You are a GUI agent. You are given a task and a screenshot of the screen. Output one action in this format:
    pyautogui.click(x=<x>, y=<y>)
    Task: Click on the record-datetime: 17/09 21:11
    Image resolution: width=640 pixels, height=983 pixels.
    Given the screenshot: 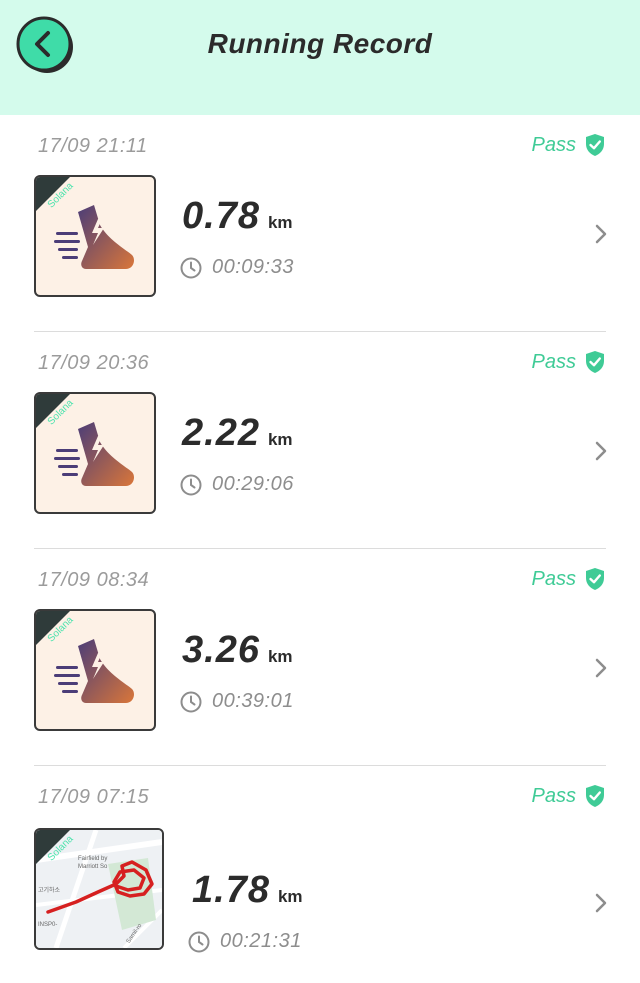 What is the action you would take?
    pyautogui.click(x=93, y=146)
    